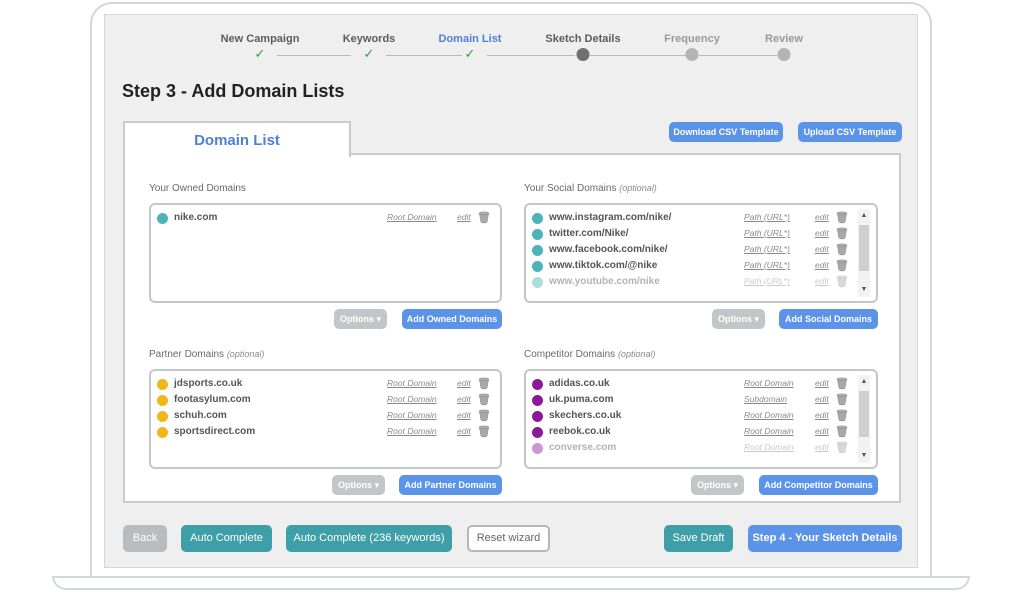  I want to click on competitor-options-button: Options ▾, so click(717, 485).